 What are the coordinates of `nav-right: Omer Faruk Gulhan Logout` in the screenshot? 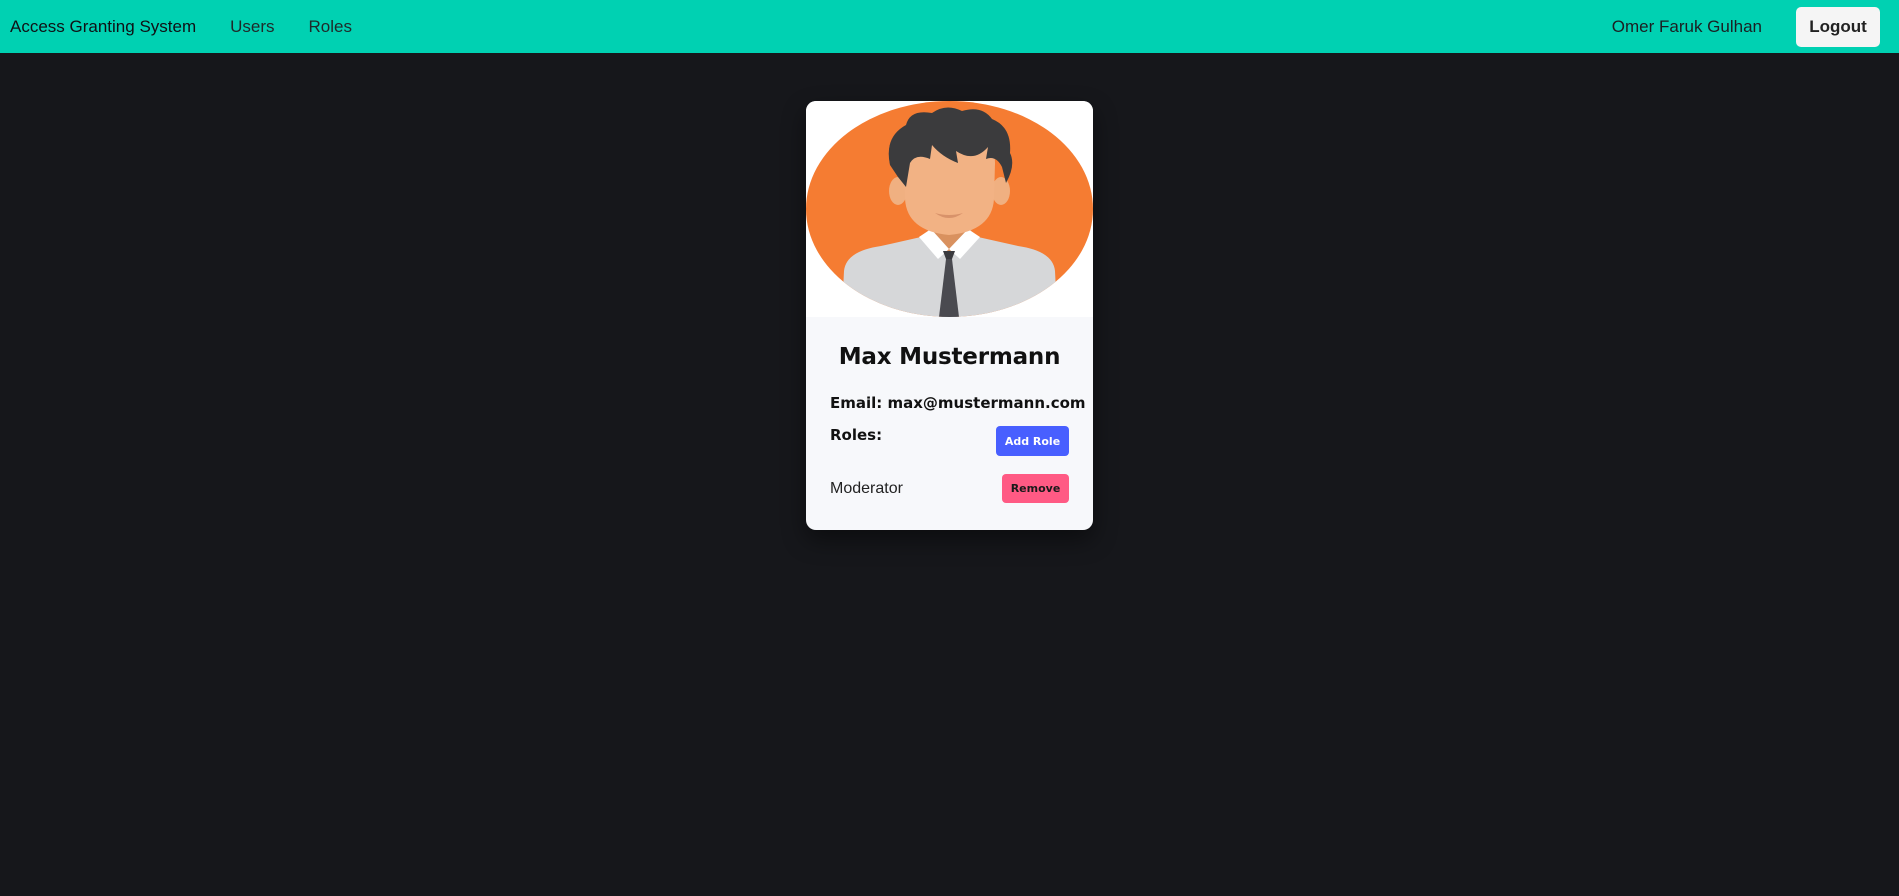 It's located at (1746, 26).